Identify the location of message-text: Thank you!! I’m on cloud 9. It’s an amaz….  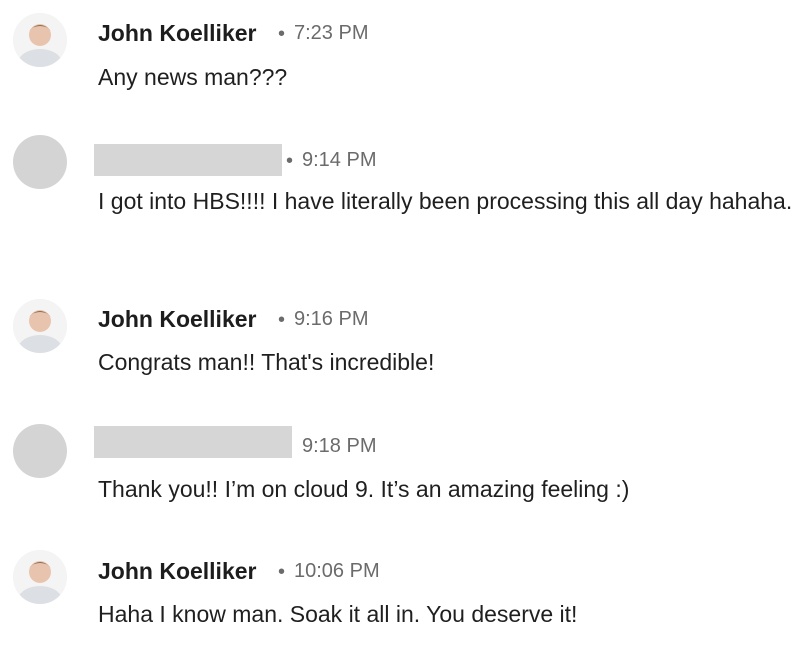
(364, 489).